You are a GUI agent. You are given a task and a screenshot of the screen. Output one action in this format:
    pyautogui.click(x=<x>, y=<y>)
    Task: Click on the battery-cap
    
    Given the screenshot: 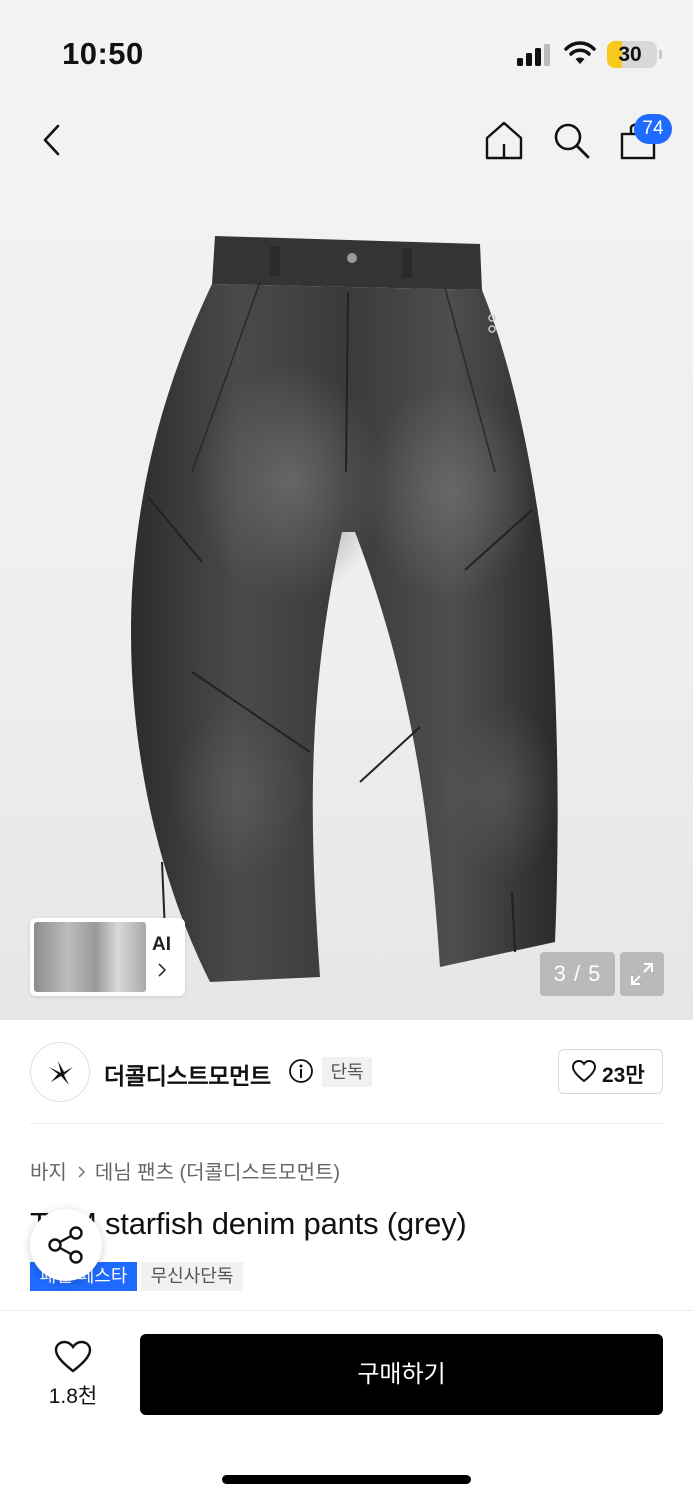 What is the action you would take?
    pyautogui.click(x=660, y=54)
    